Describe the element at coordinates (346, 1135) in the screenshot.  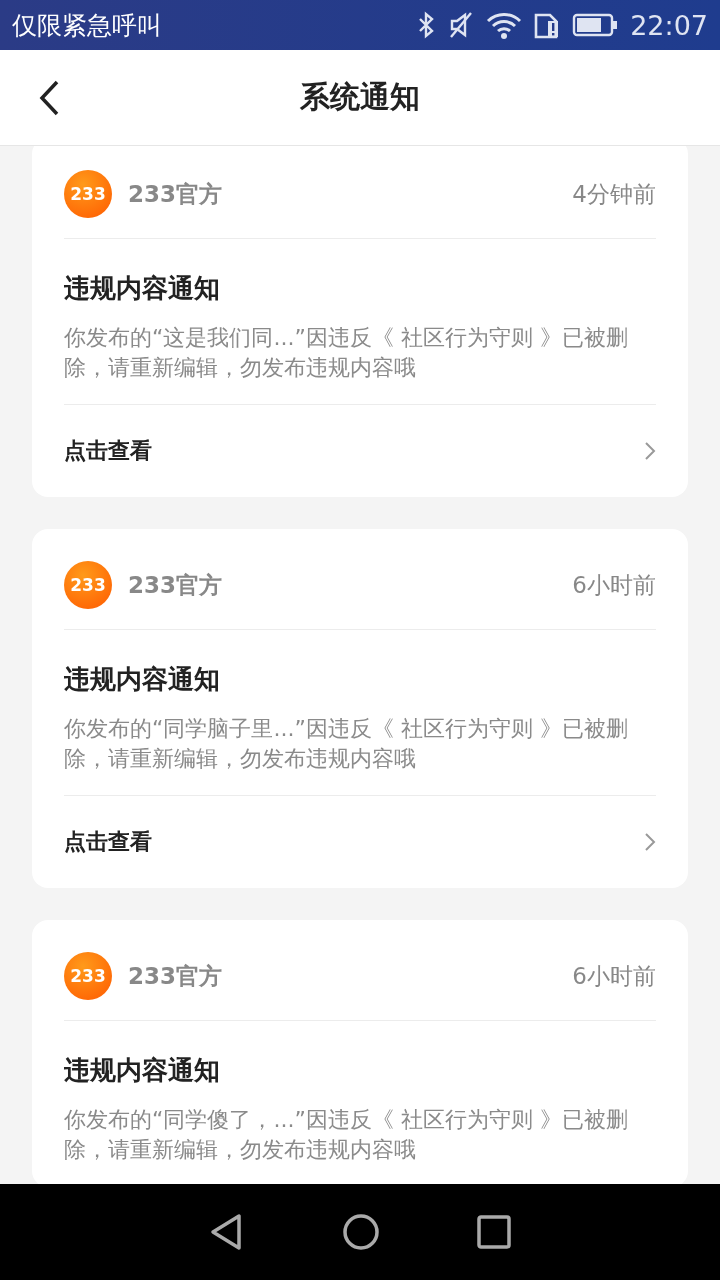
I see `notification-message: 你发布的“同学傻了，...”因违反《 社区行为守则 》已被删除，请重新编辑，勿发布违规内容哦` at that location.